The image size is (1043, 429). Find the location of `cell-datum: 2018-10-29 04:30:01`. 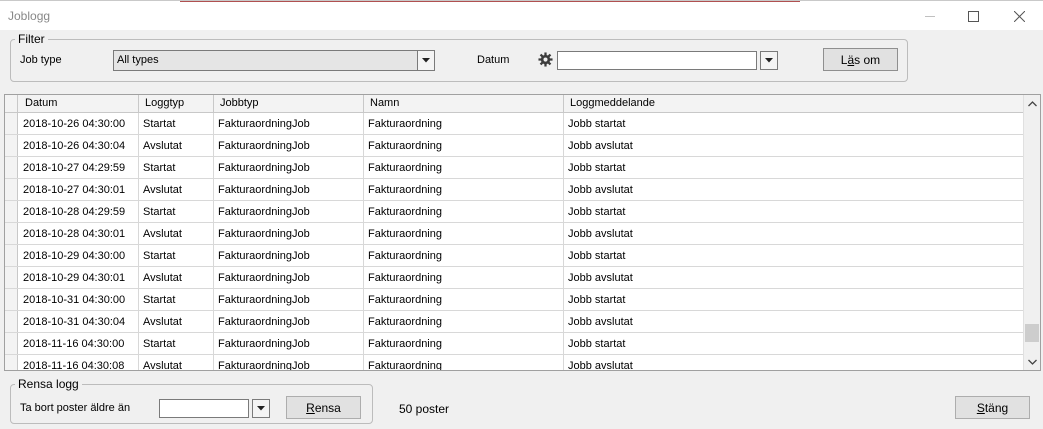

cell-datum: 2018-10-29 04:30:01 is located at coordinates (79, 277).